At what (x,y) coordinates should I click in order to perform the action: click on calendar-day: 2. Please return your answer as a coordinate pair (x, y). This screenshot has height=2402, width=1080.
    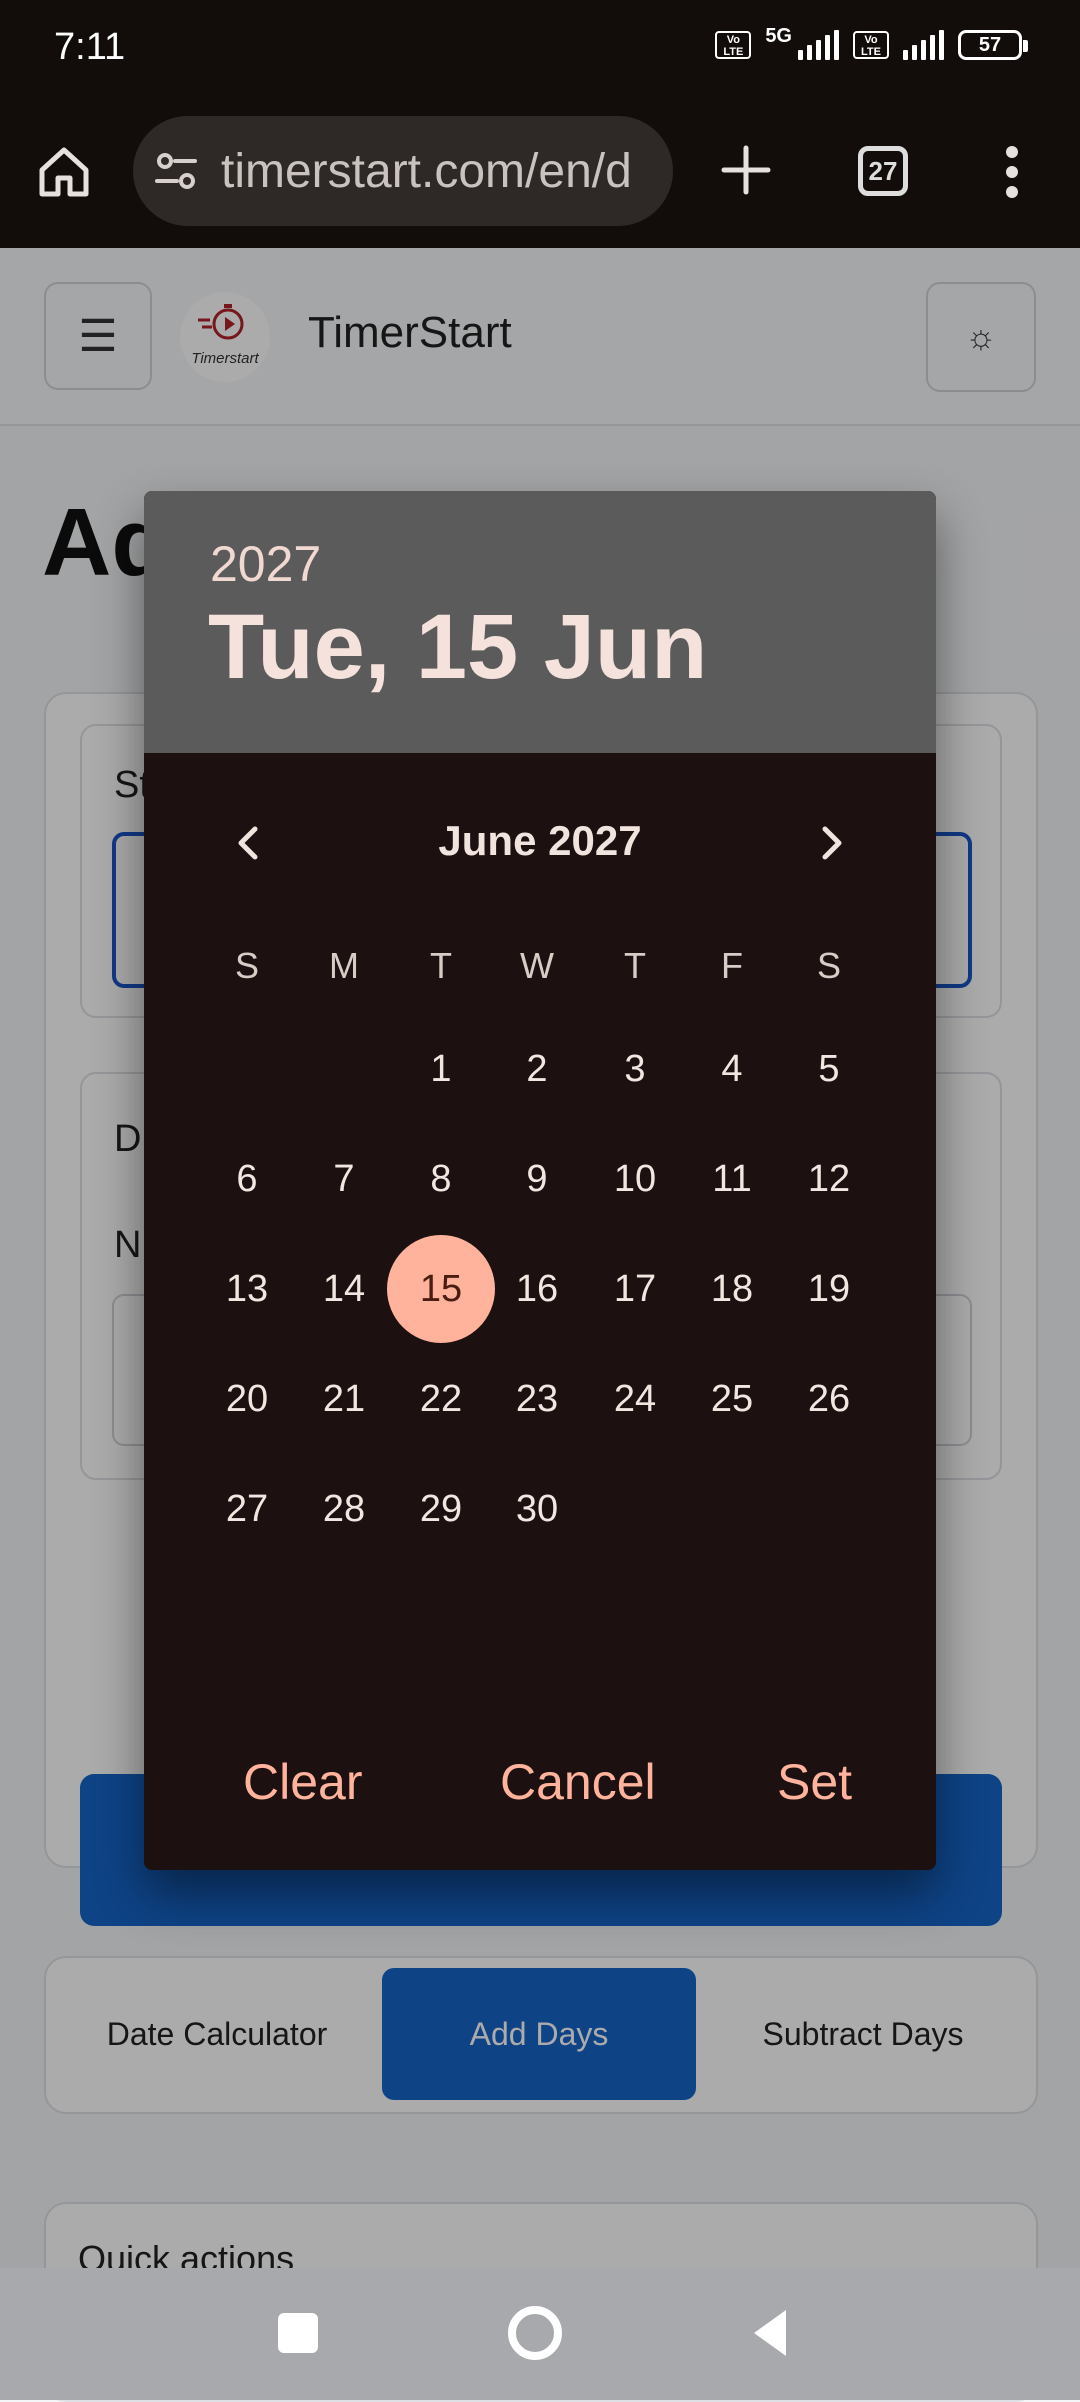
    Looking at the image, I should click on (537, 1069).